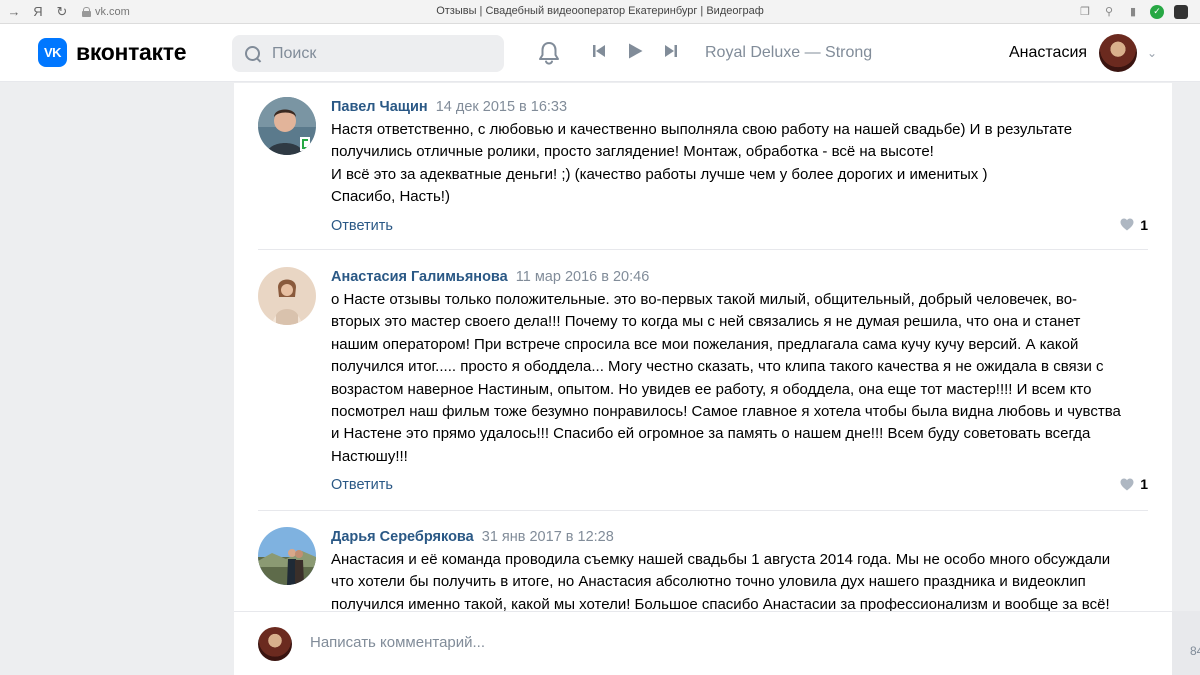  I want to click on search-box, so click(368, 53).